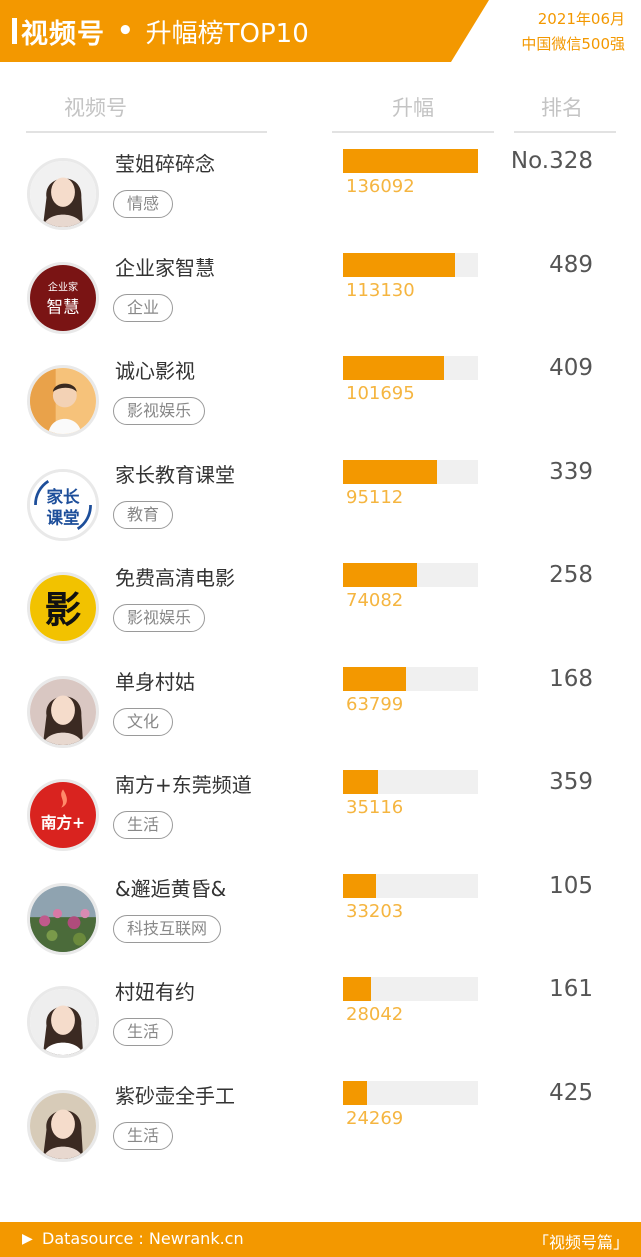  What do you see at coordinates (320, 1017) in the screenshot?
I see `list-item: 村妞有约生活 28042 161` at bounding box center [320, 1017].